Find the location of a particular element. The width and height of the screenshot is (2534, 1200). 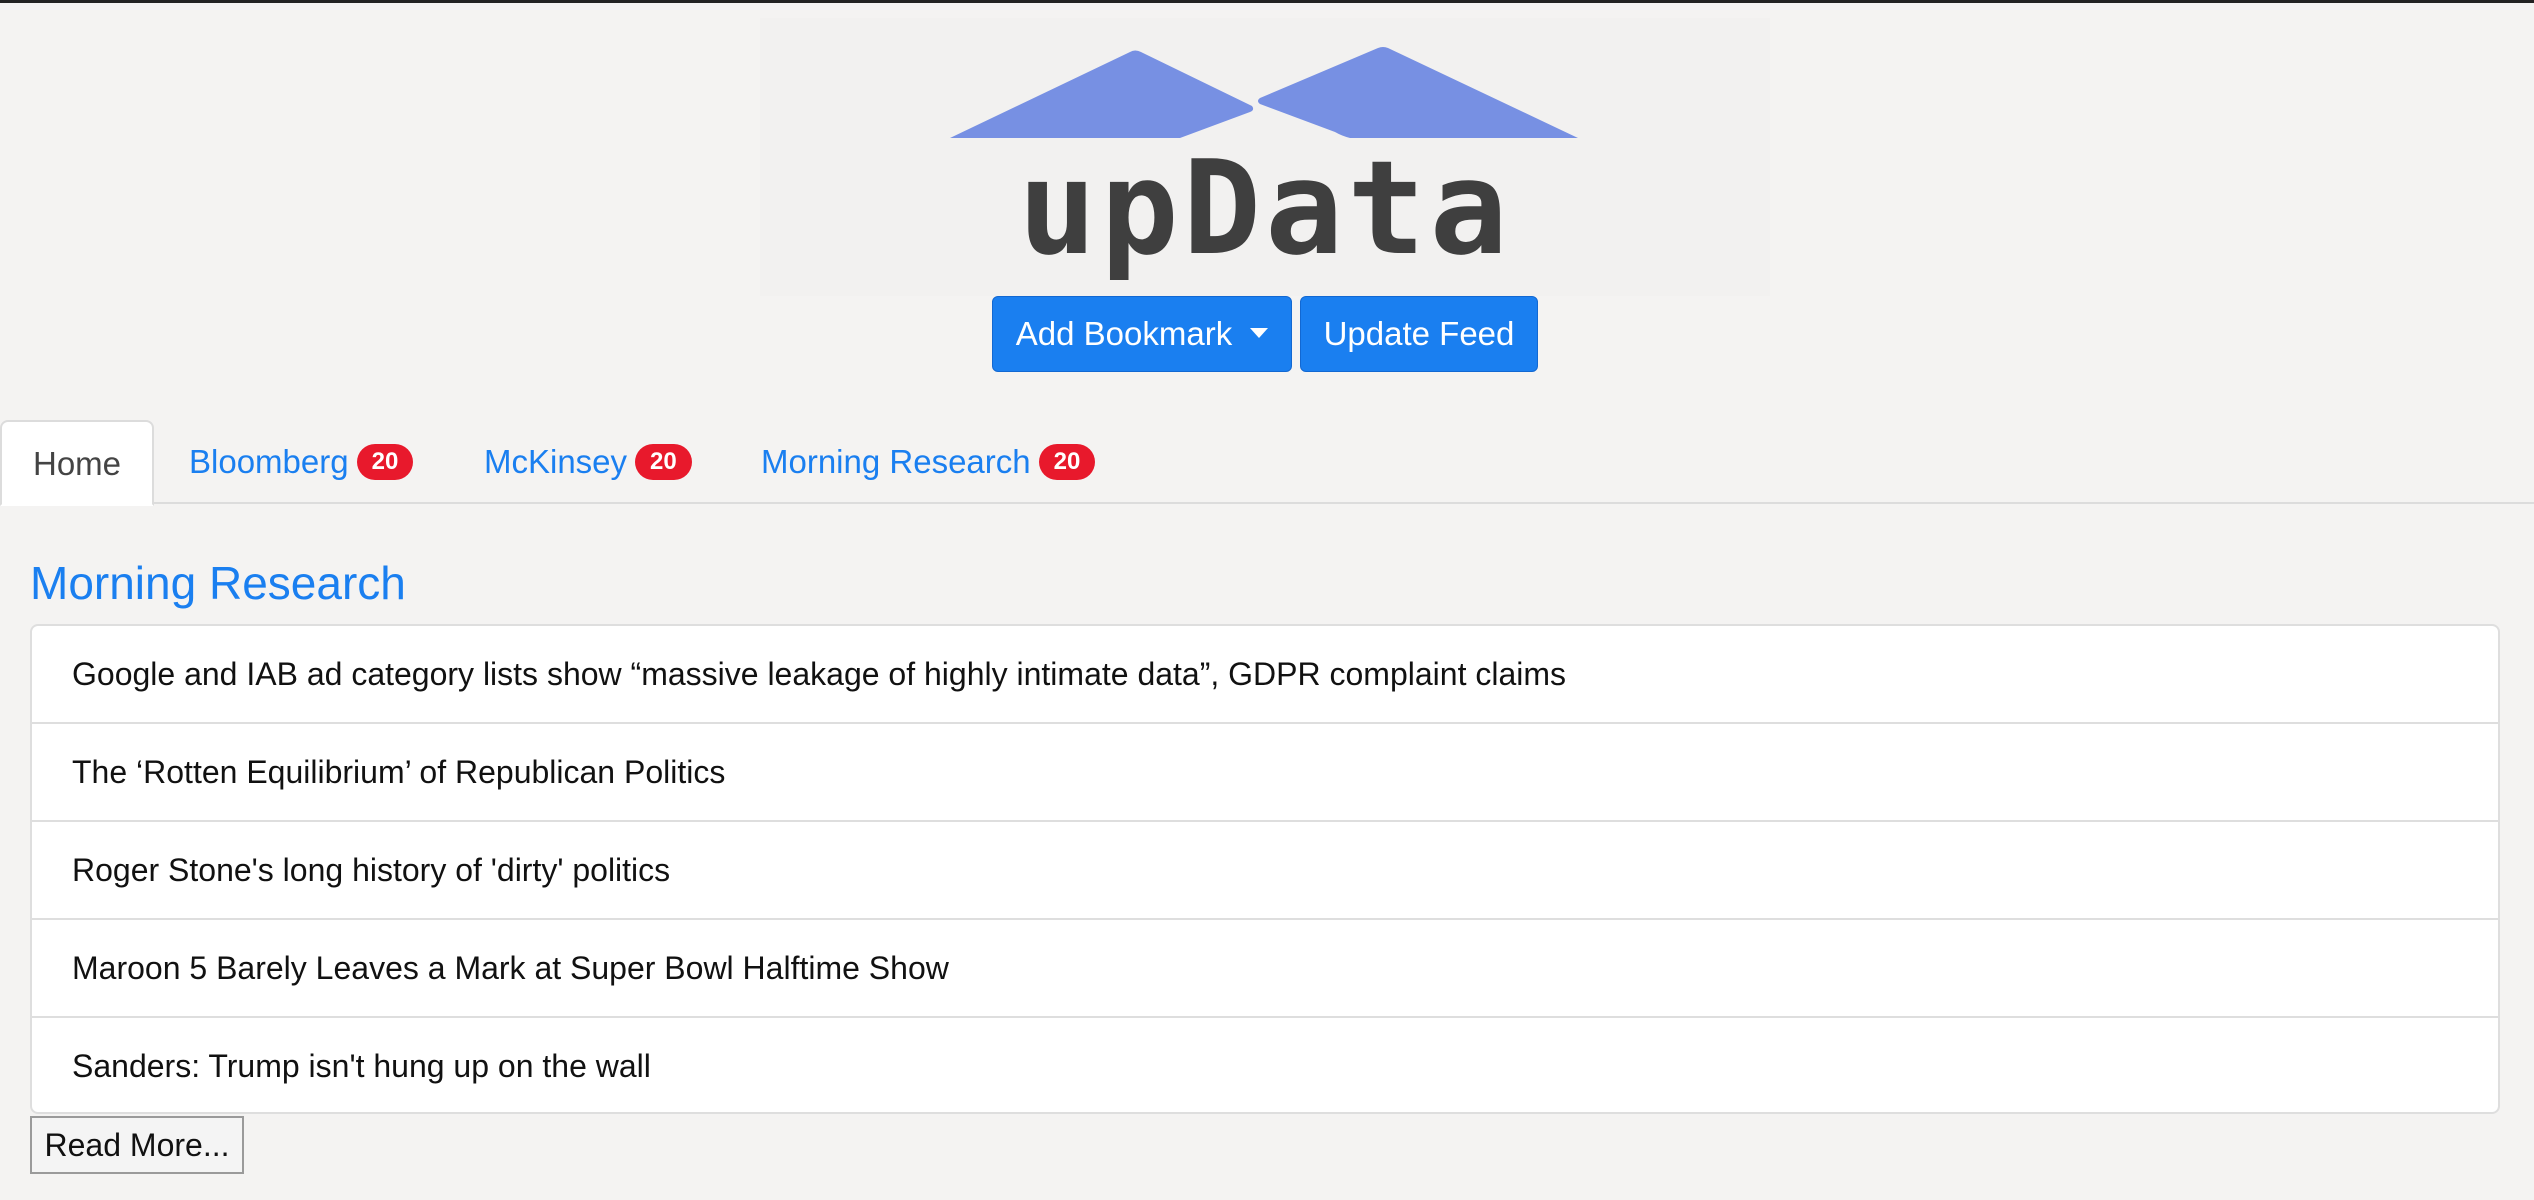

tab-morning-research: Morning Research 20 is located at coordinates (928, 462).